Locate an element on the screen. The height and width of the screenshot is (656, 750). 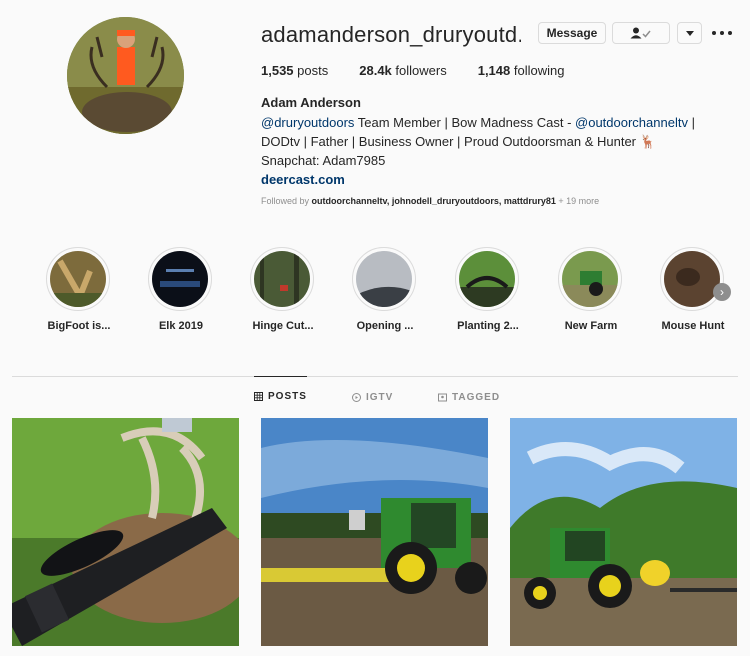
highlight-item: New Farm is located at coordinates (591, 289).